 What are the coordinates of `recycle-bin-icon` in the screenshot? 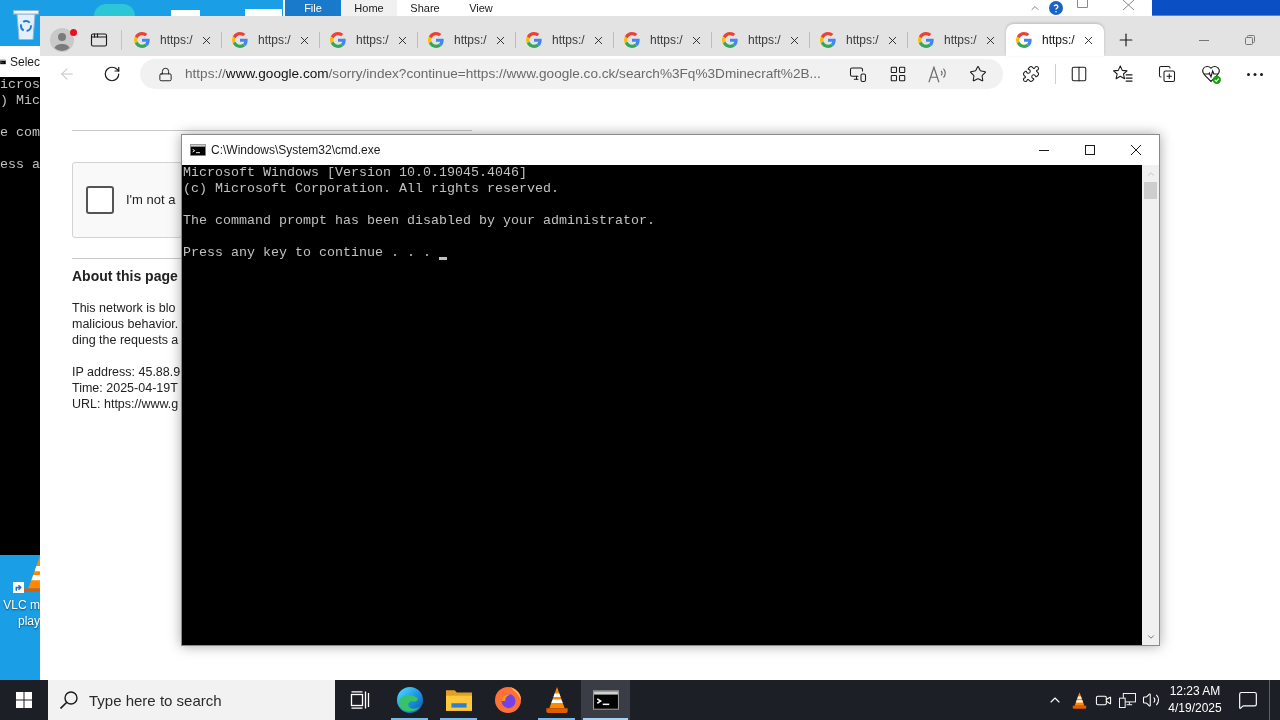 It's located at (26, 24).